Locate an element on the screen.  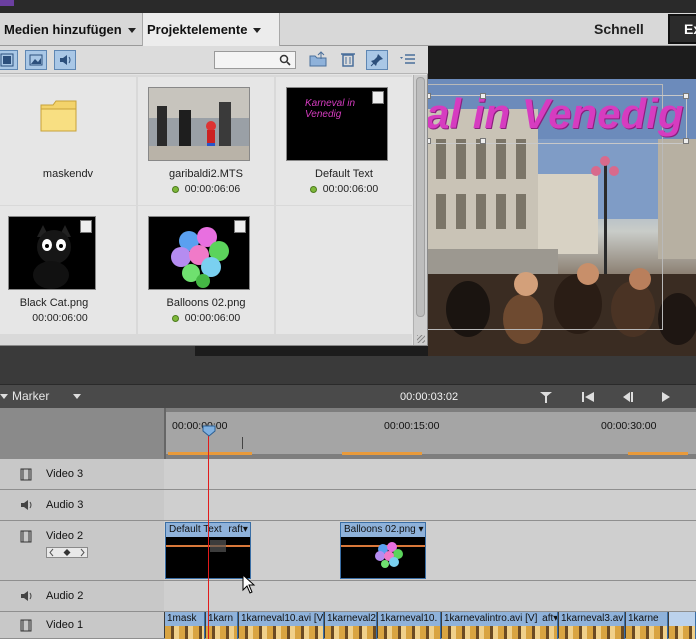
ruler-label: 00:00:30:00 is located at coordinates (629, 426).